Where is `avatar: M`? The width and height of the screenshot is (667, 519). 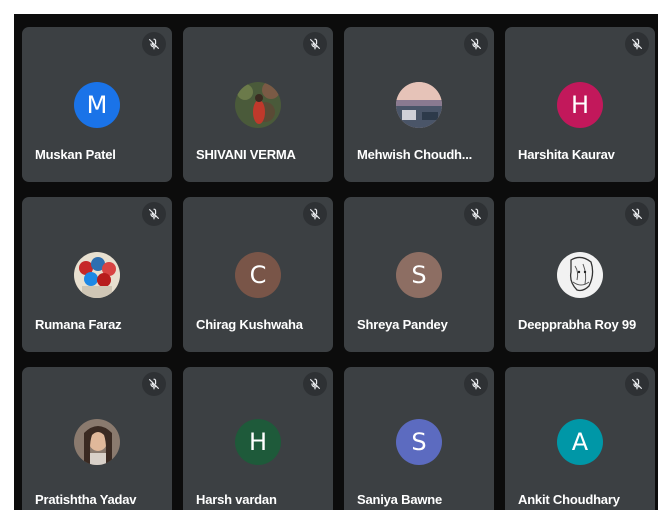 avatar: M is located at coordinates (97, 105).